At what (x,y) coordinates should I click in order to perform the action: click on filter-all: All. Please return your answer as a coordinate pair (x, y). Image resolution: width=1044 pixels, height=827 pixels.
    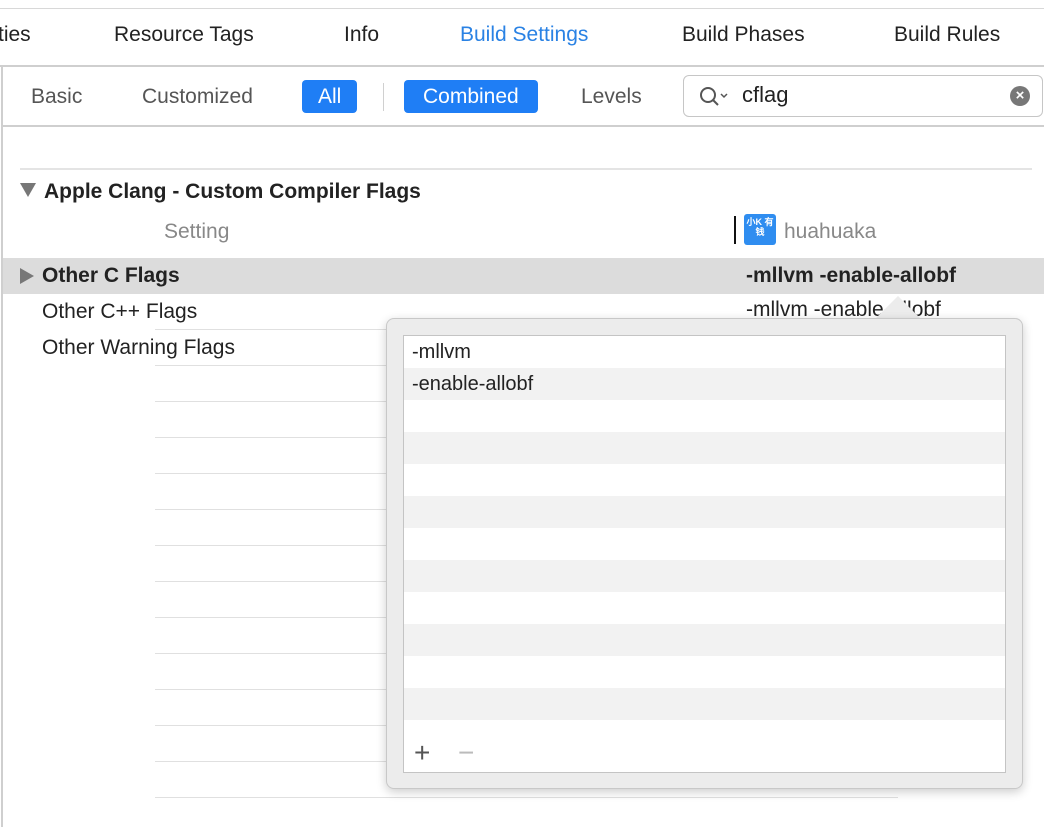
    Looking at the image, I should click on (330, 96).